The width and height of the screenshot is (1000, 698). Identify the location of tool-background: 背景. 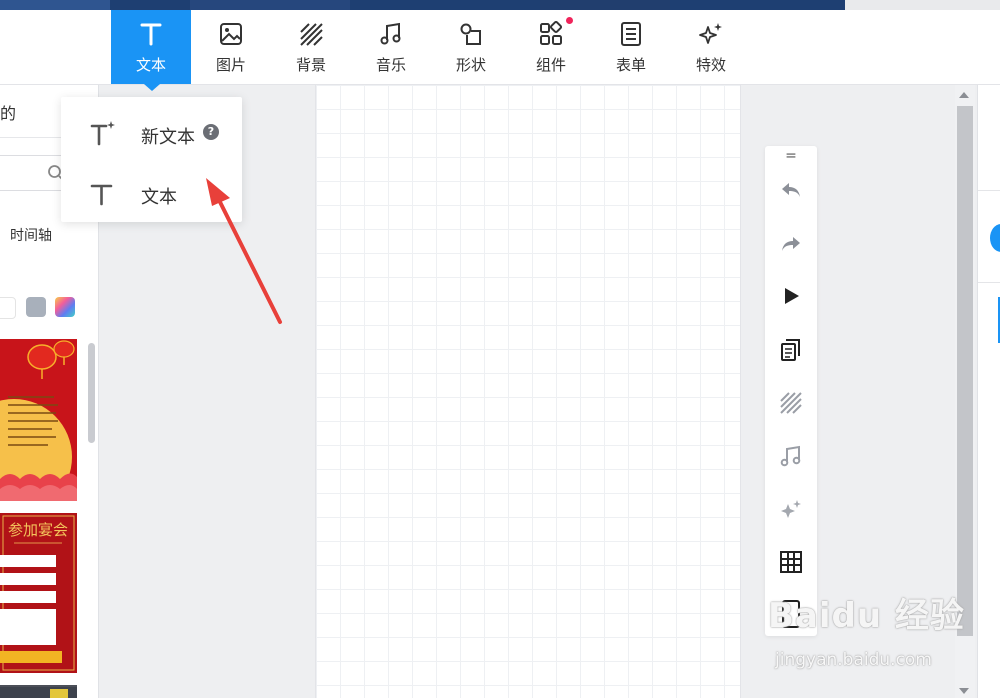
(311, 47).